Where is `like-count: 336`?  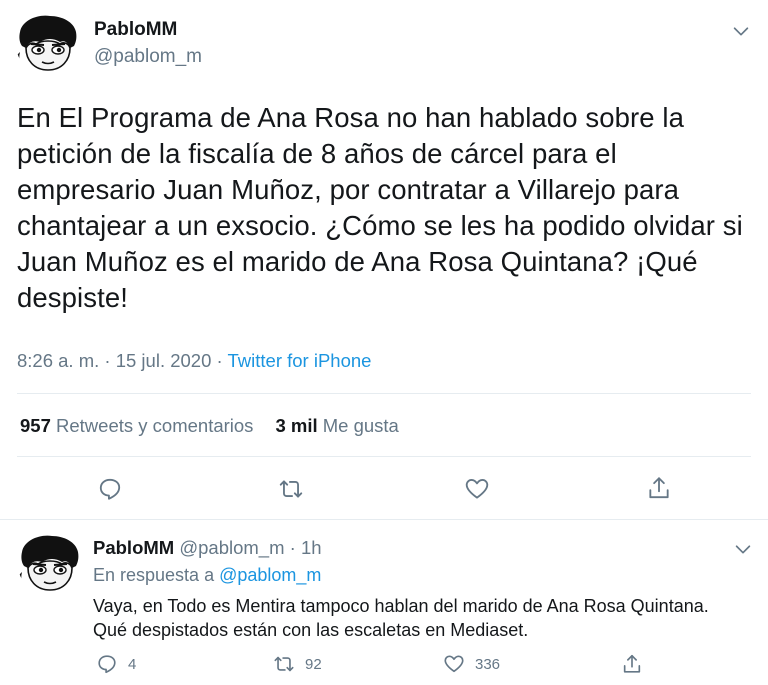 like-count: 336 is located at coordinates (488, 664).